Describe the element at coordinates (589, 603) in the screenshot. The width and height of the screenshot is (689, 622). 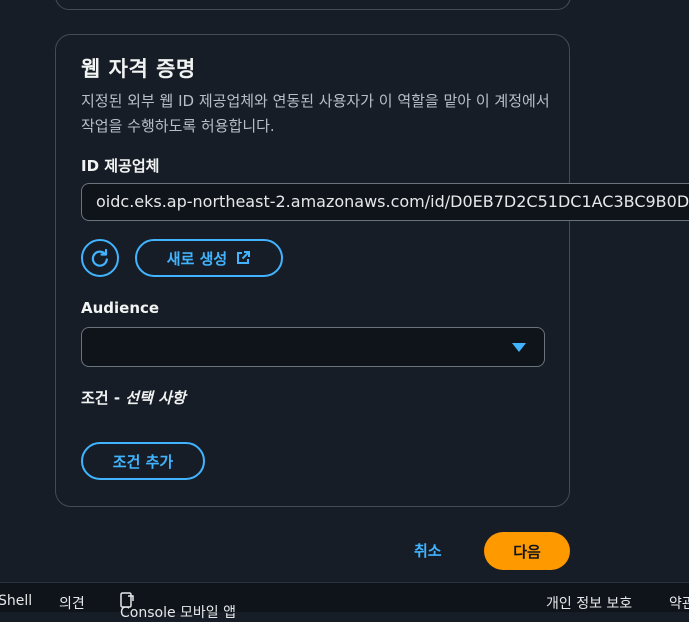
I see `footer-privacy-link: 개인 정보 보호` at that location.